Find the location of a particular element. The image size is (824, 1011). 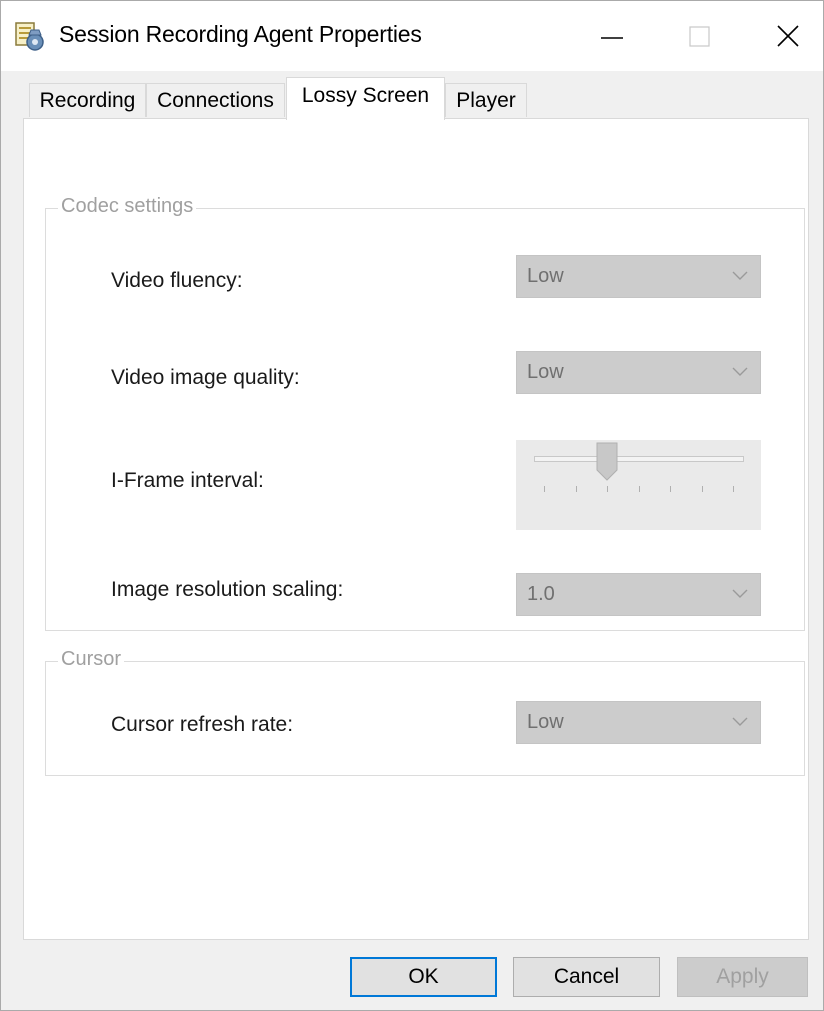

window-title: Session Recording Agent Properties is located at coordinates (240, 34).